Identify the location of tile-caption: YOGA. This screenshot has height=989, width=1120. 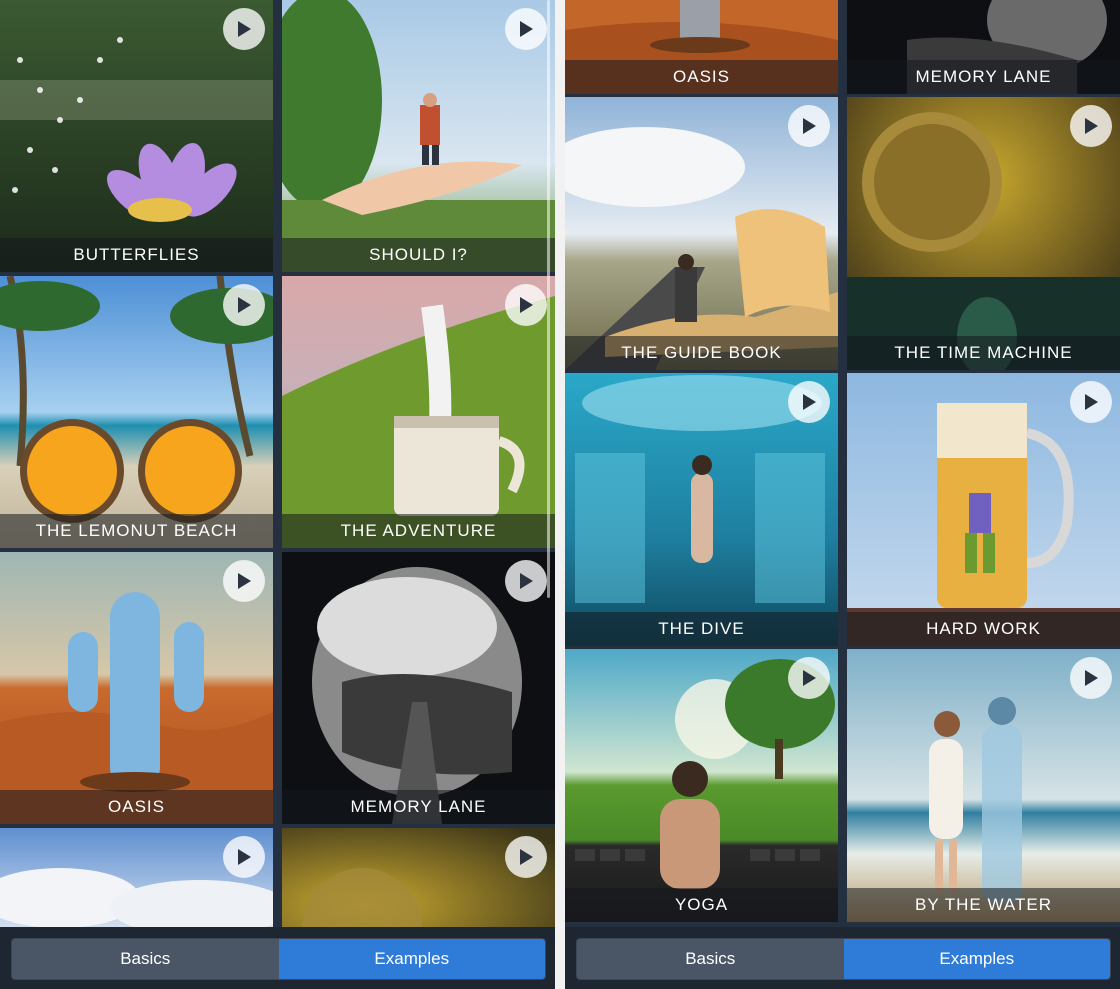
(701, 905).